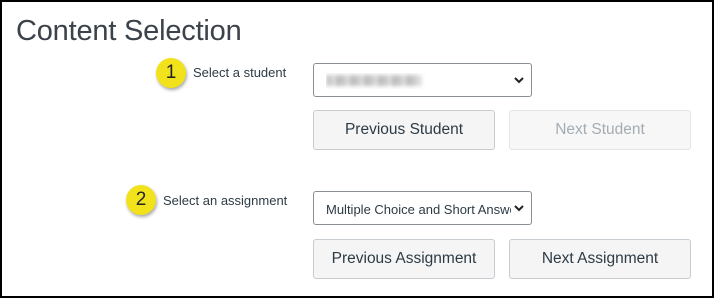 This screenshot has height=298, width=714. What do you see at coordinates (141, 200) in the screenshot?
I see `step-2-badge: 2` at bounding box center [141, 200].